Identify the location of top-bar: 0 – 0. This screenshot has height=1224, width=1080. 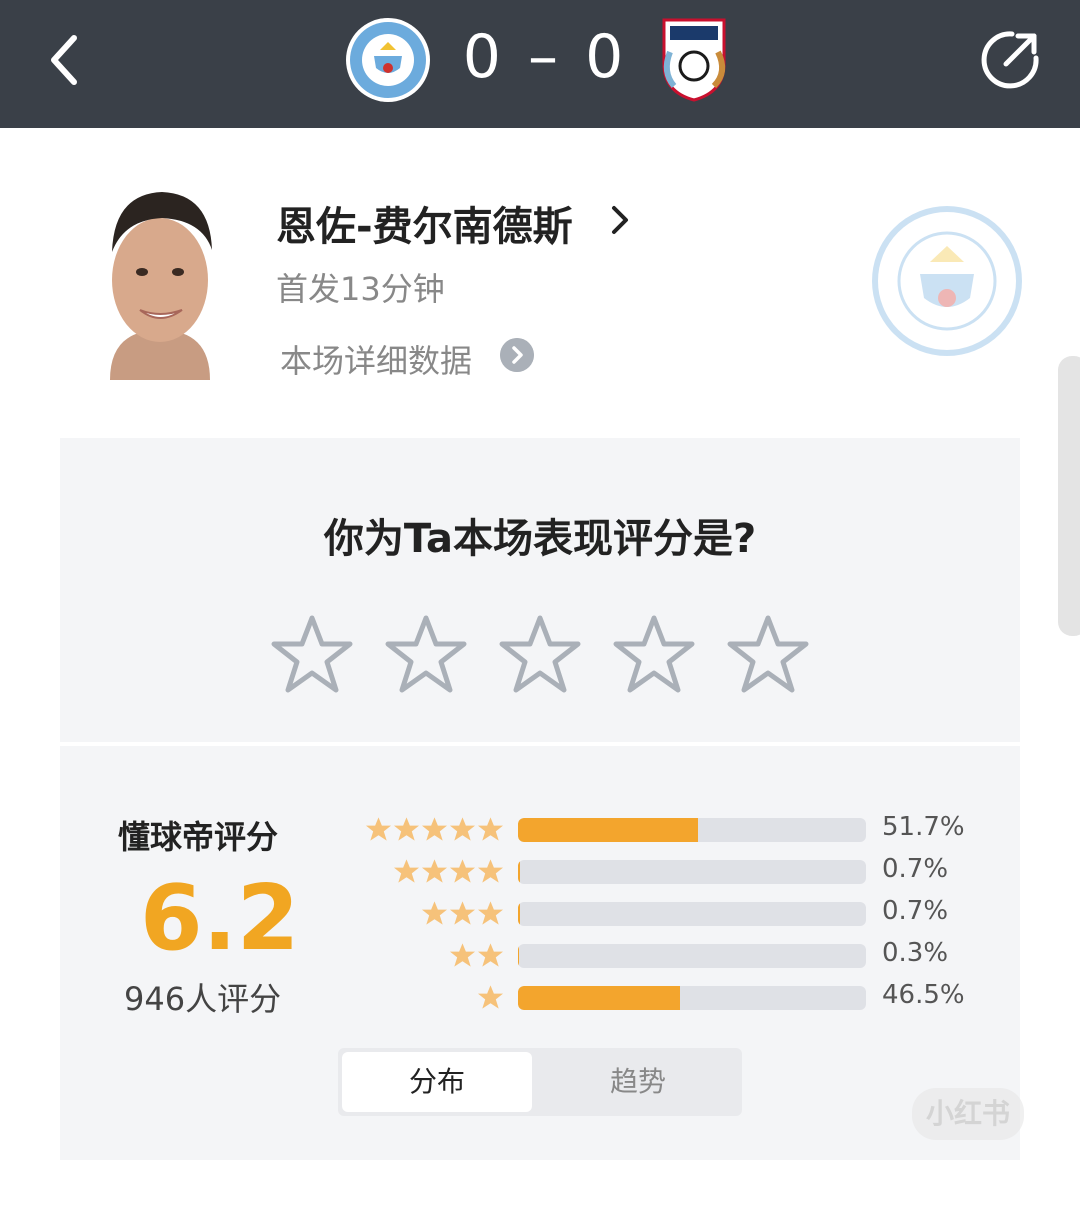
(540, 64).